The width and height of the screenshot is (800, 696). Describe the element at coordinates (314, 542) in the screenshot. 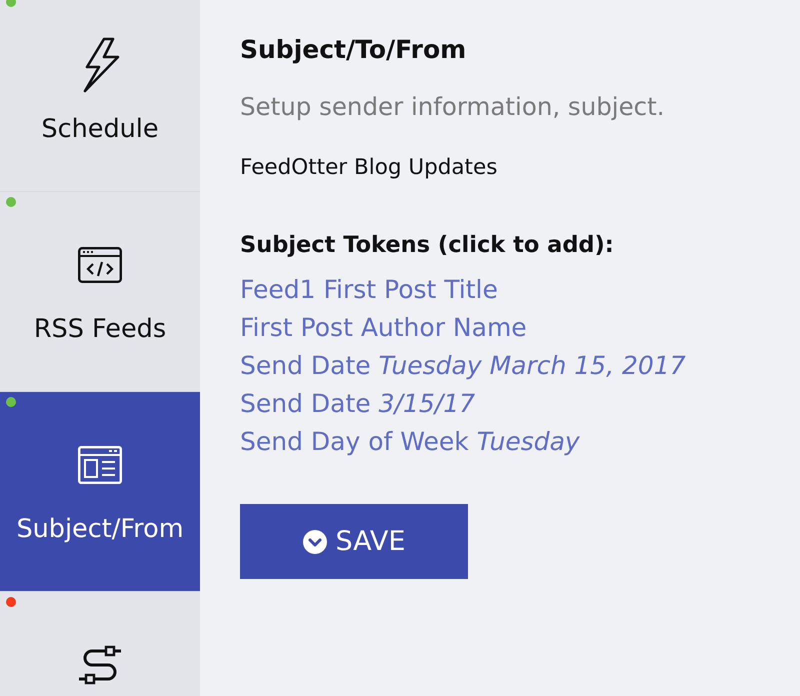

I see `chevron-circle-icon` at that location.